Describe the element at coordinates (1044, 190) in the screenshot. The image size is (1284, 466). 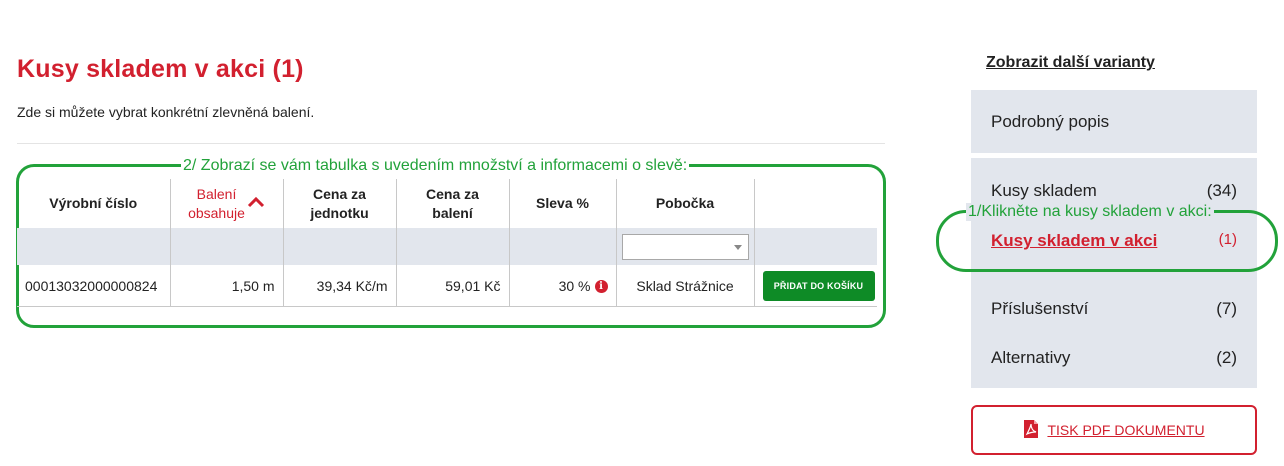
I see `sidebar-item-label: Kusy skladem` at that location.